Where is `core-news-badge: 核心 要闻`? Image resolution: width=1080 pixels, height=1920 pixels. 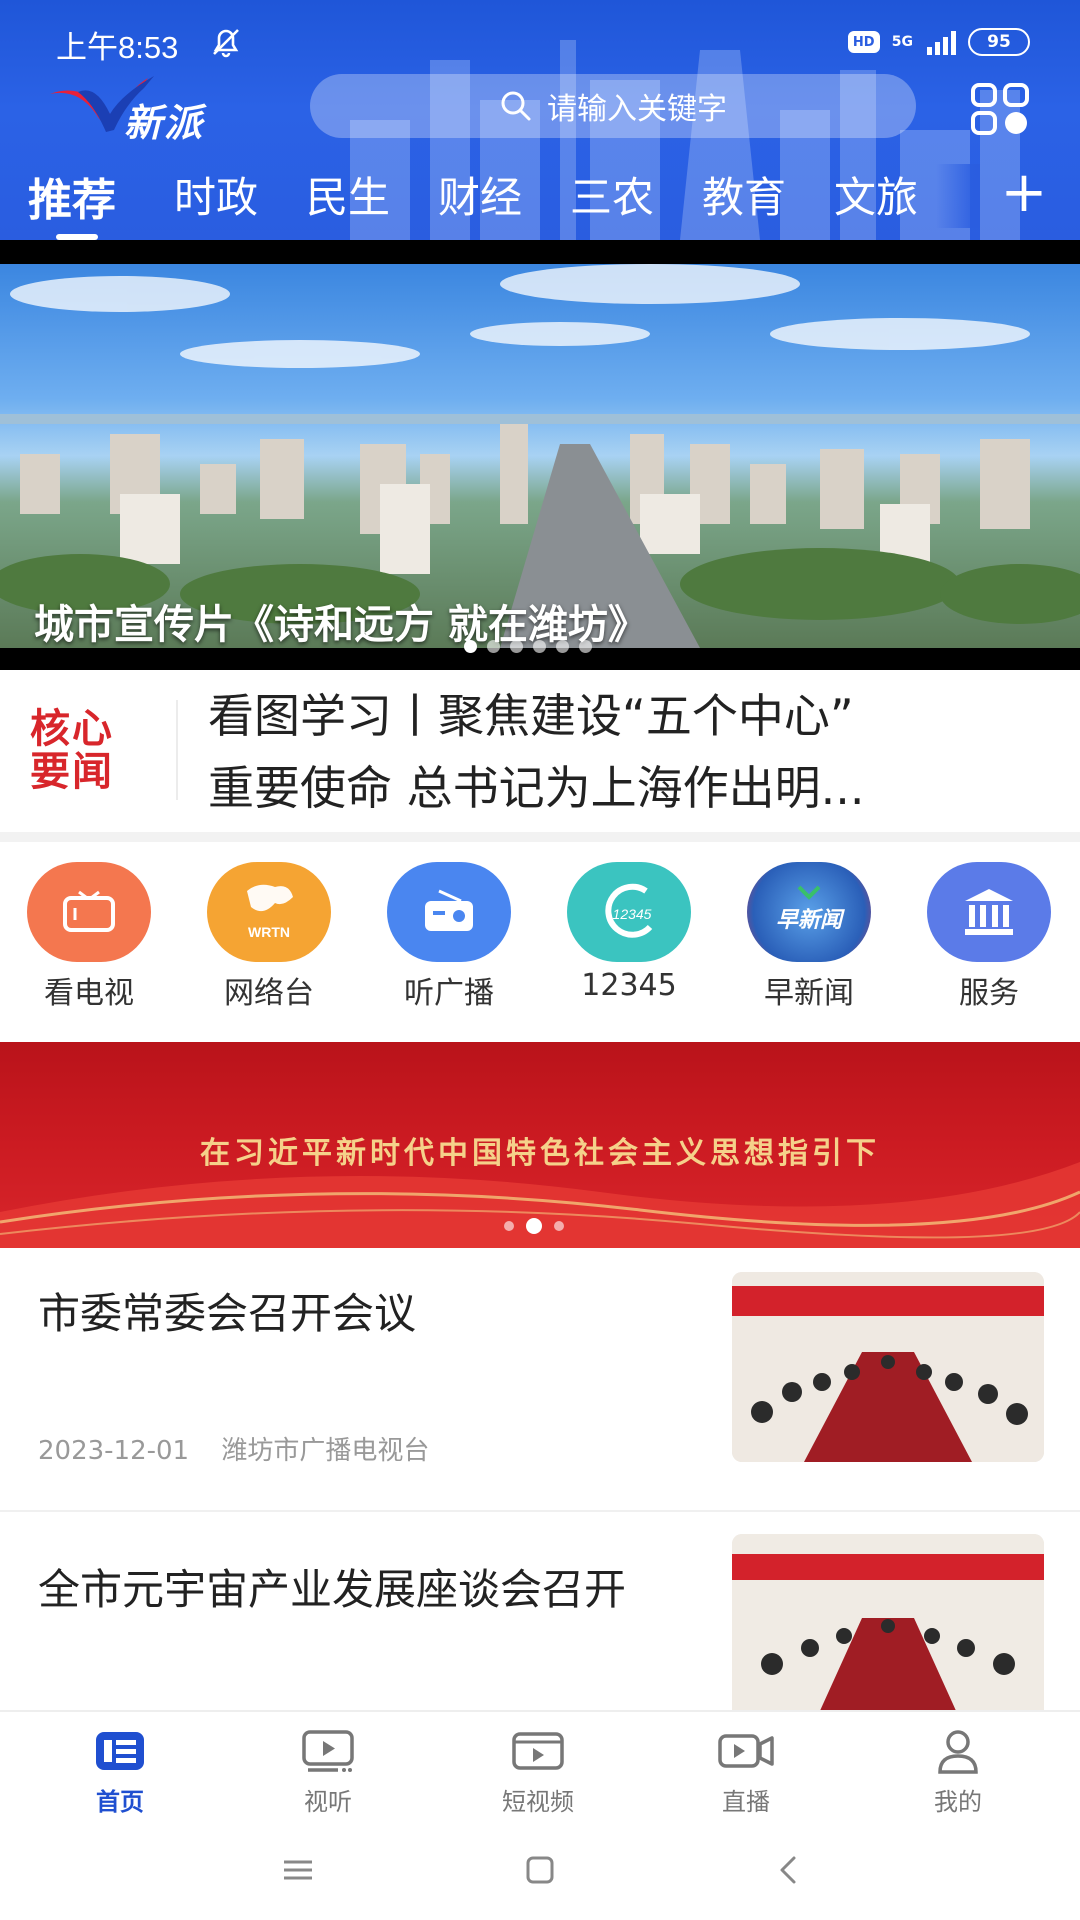
core-news-badge: 核心 要闻 is located at coordinates (92, 751).